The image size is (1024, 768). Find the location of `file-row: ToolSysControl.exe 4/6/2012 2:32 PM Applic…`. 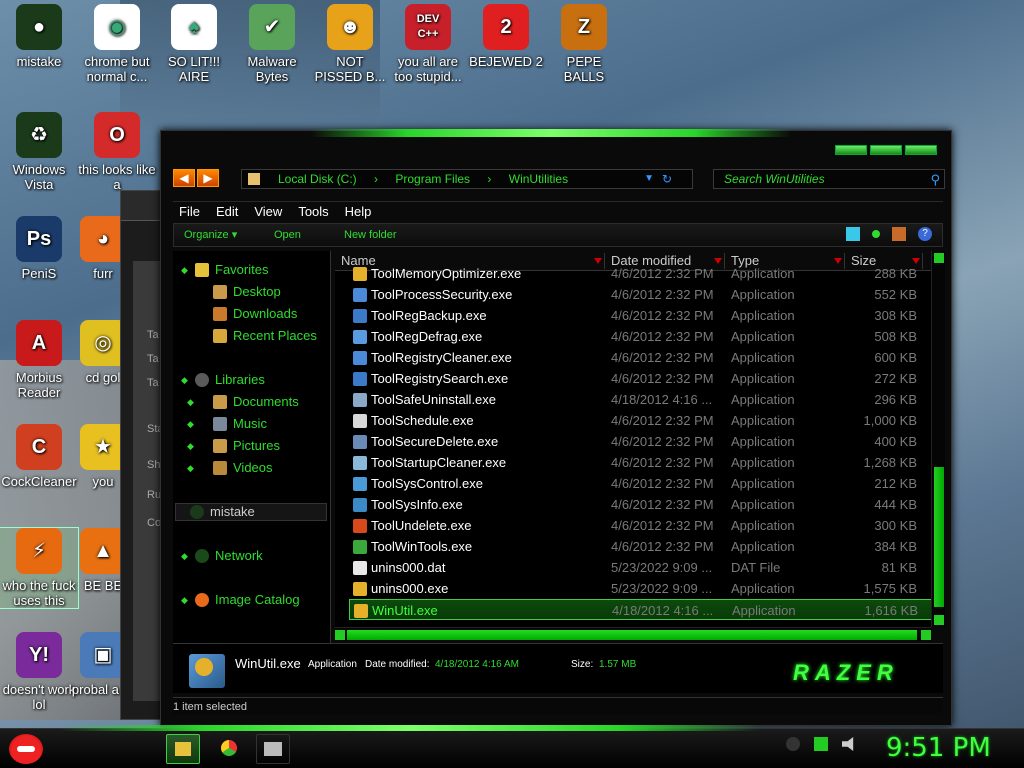

file-row: ToolSysControl.exe 4/6/2012 2:32 PM Applic… is located at coordinates (641, 483).